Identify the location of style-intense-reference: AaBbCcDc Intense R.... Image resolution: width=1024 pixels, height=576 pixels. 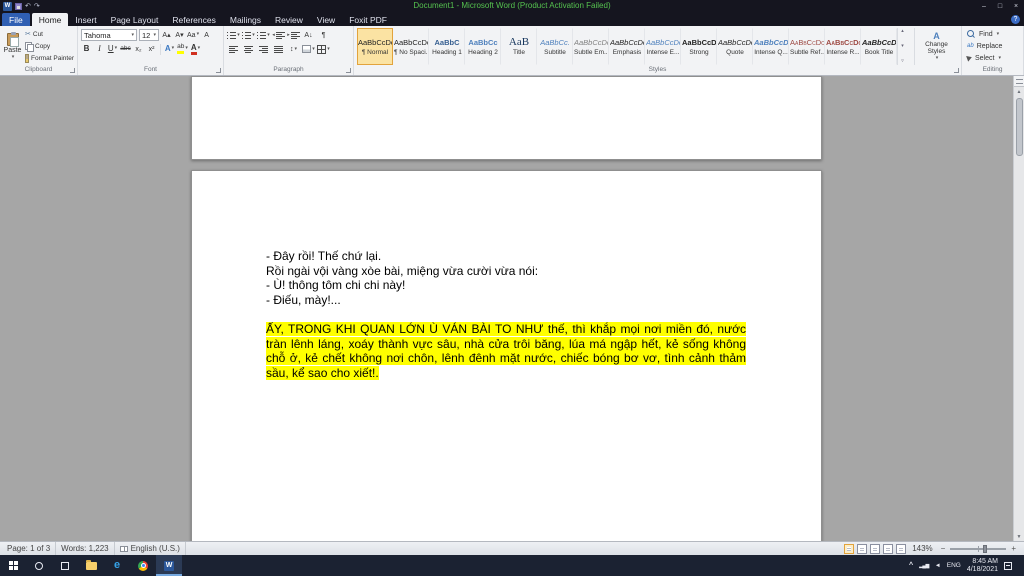
(843, 46).